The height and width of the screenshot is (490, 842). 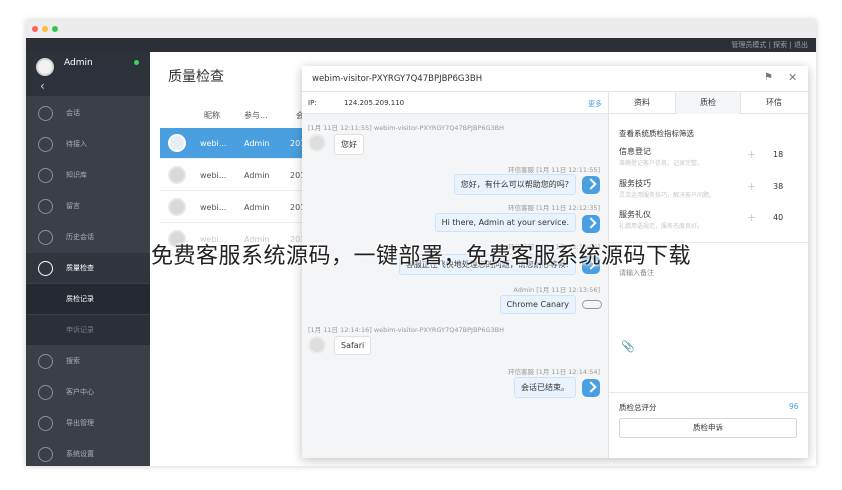 I want to click on appeal-button: 质检申诉, so click(x=708, y=428).